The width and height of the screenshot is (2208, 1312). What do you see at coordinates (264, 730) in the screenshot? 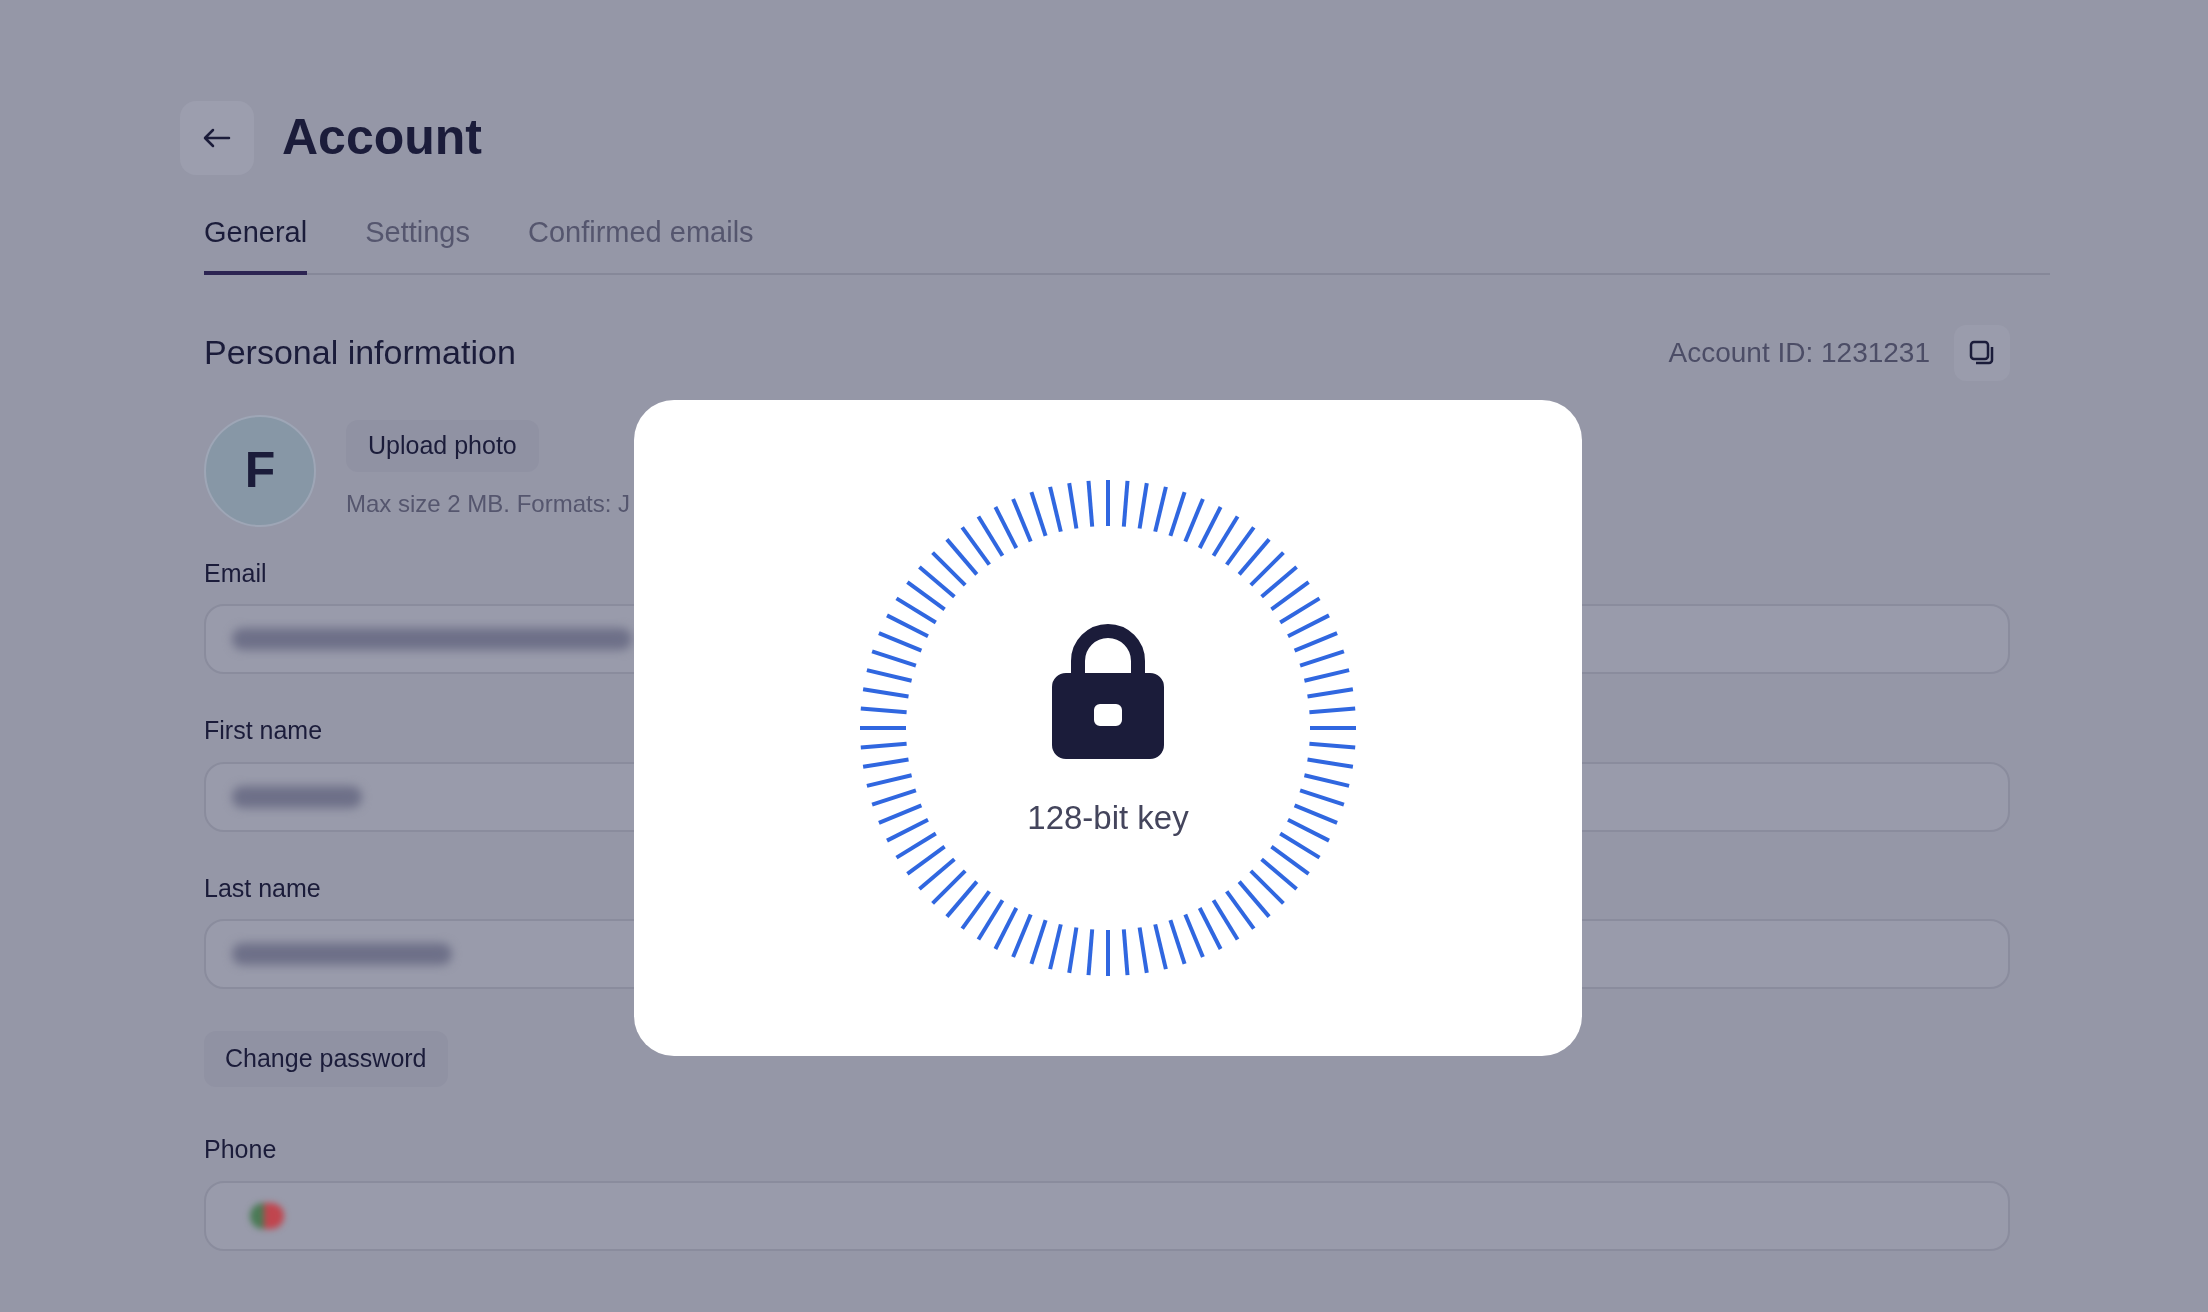
I see `field-label: First name` at bounding box center [264, 730].